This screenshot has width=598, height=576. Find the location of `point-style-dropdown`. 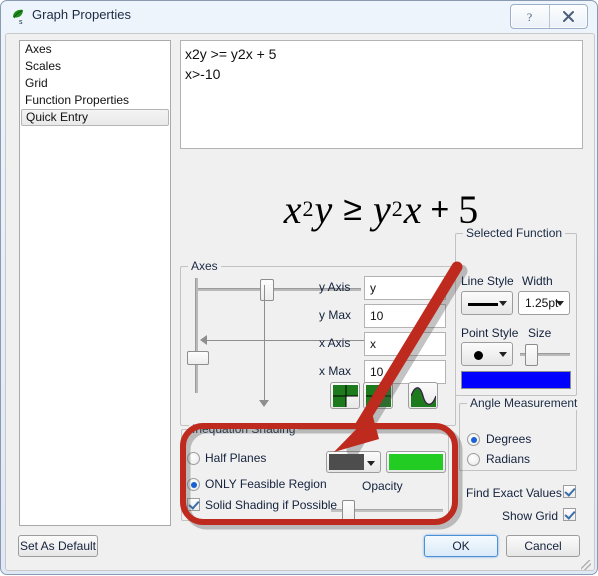

point-style-dropdown is located at coordinates (487, 354).